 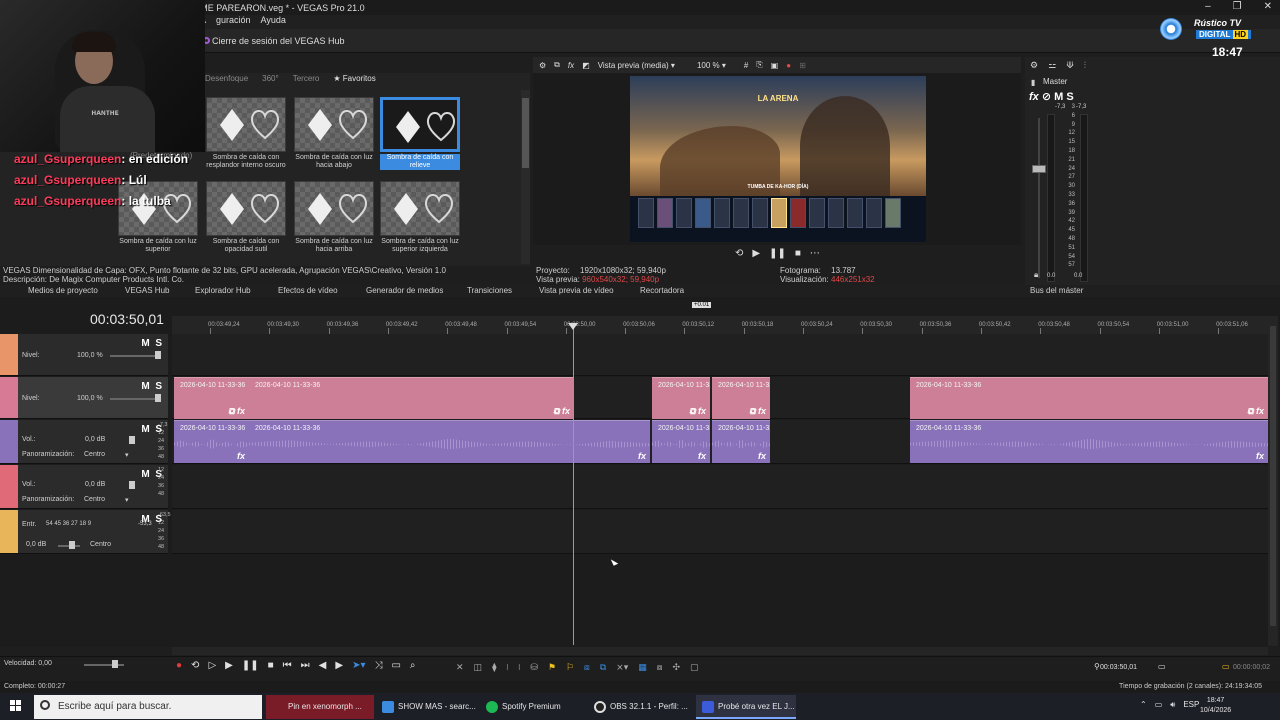 What do you see at coordinates (576, 290) in the screenshot?
I see `tab-vista-previa: Vista previa de vídeo` at bounding box center [576, 290].